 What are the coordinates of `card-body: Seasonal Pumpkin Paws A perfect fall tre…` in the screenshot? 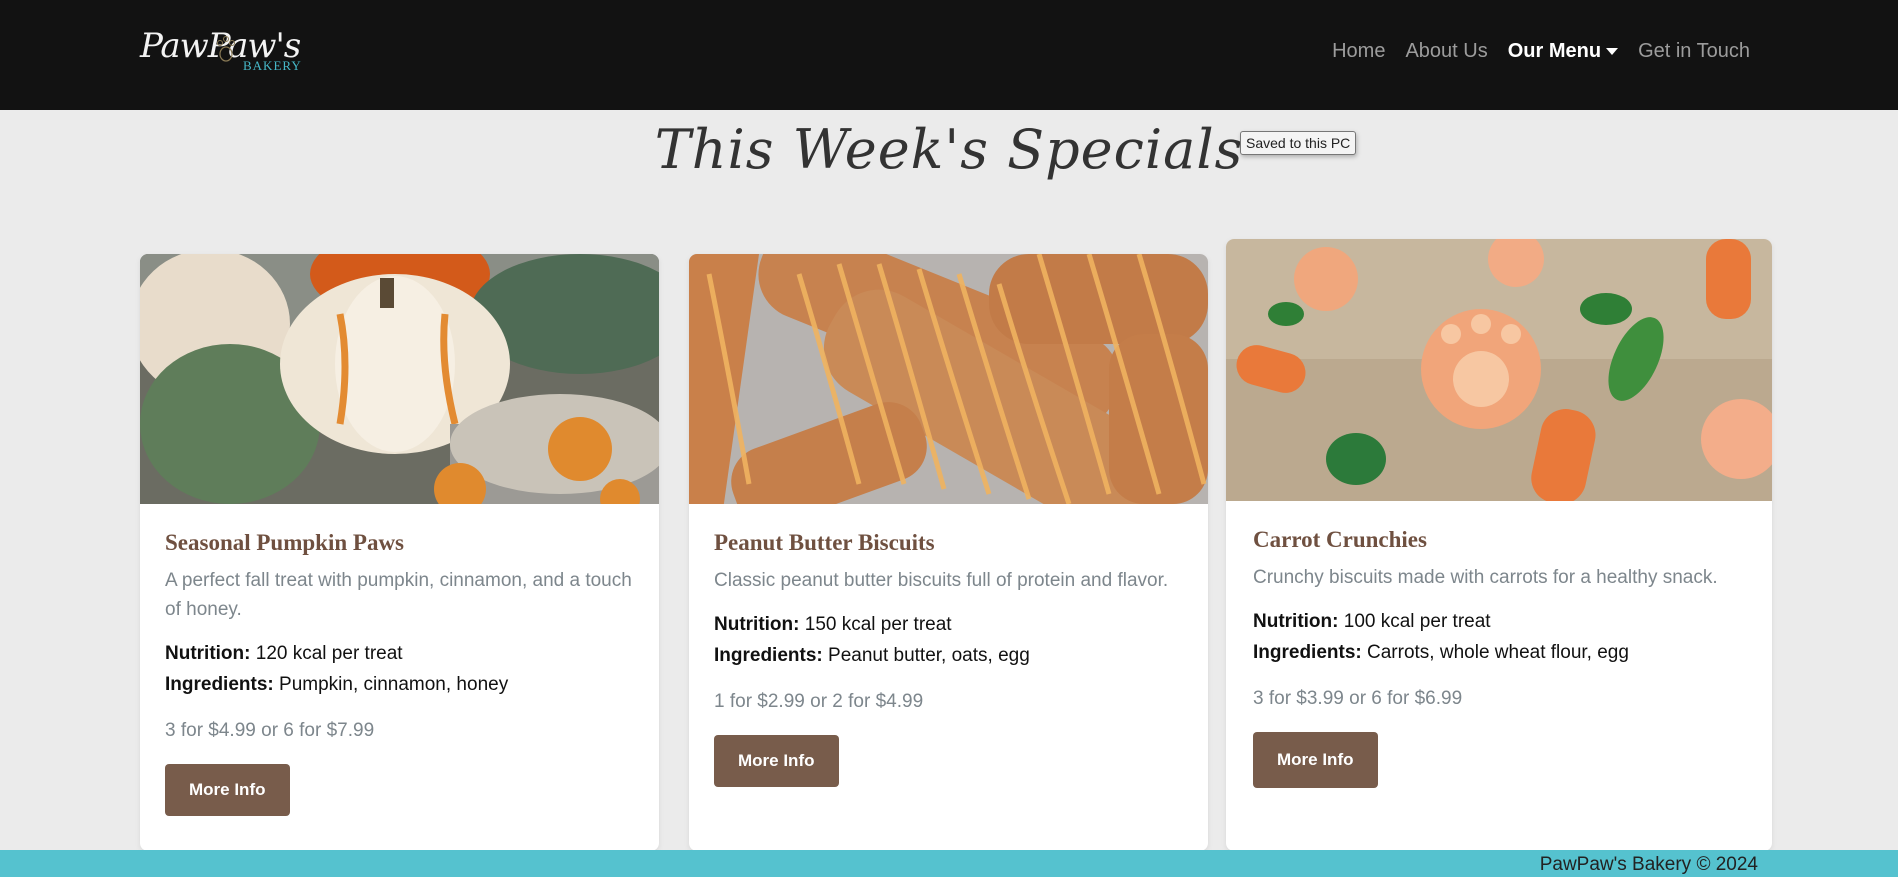 It's located at (399, 673).